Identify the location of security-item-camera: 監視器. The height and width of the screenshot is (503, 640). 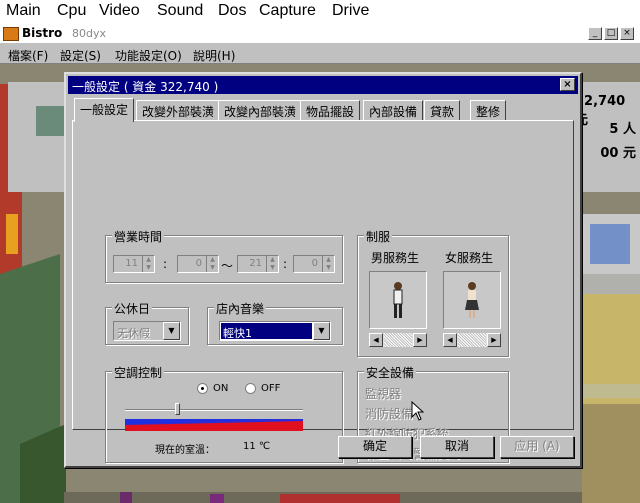
(383, 393).